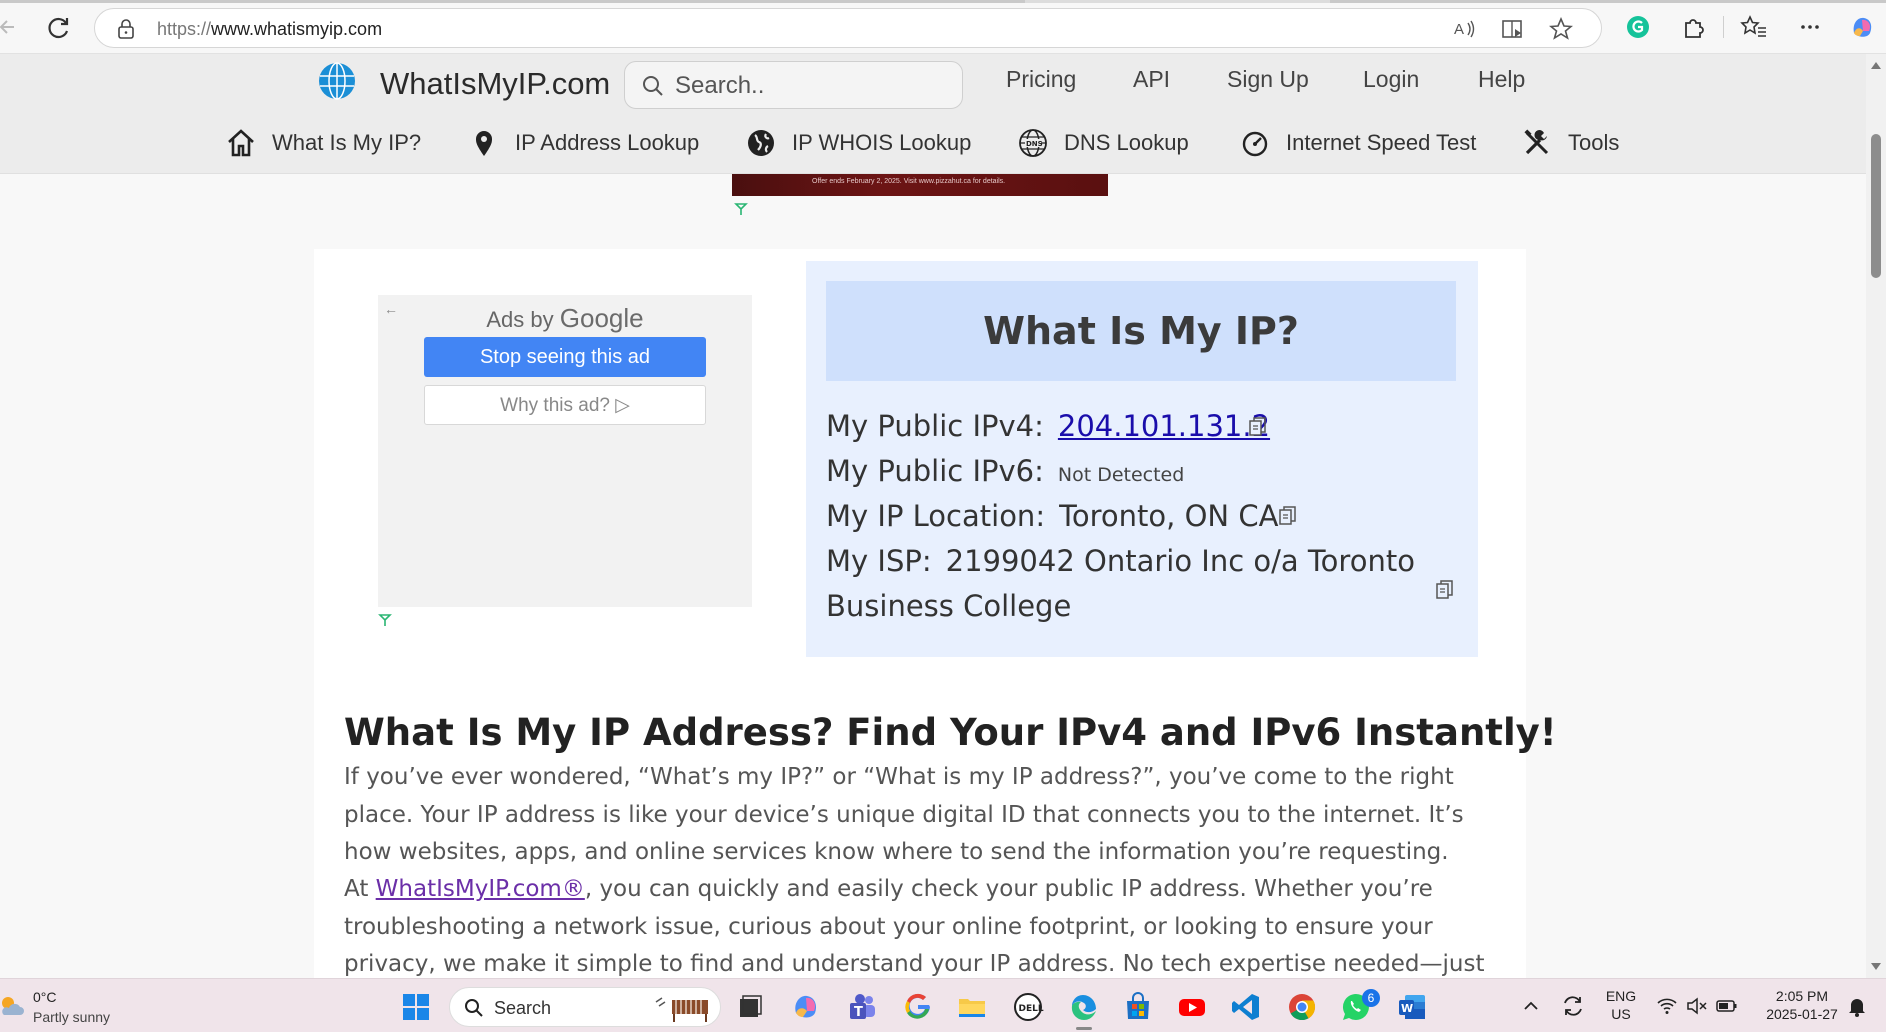 Image resolution: width=1886 pixels, height=1032 pixels. Describe the element at coordinates (806, 1007) in the screenshot. I see `copilot-app-icon` at that location.